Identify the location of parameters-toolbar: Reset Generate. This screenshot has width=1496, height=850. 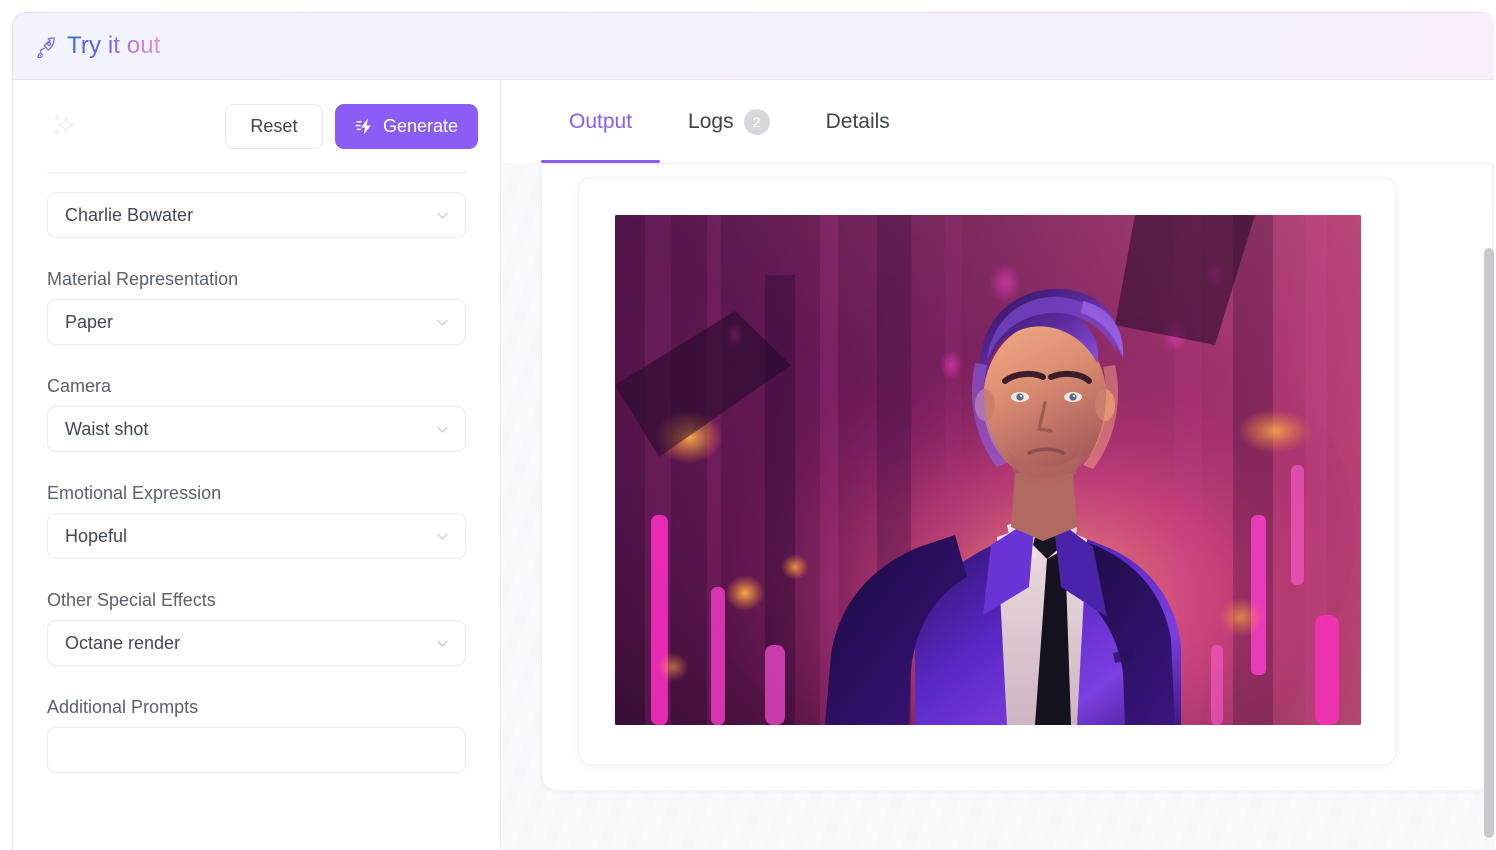
(256, 126).